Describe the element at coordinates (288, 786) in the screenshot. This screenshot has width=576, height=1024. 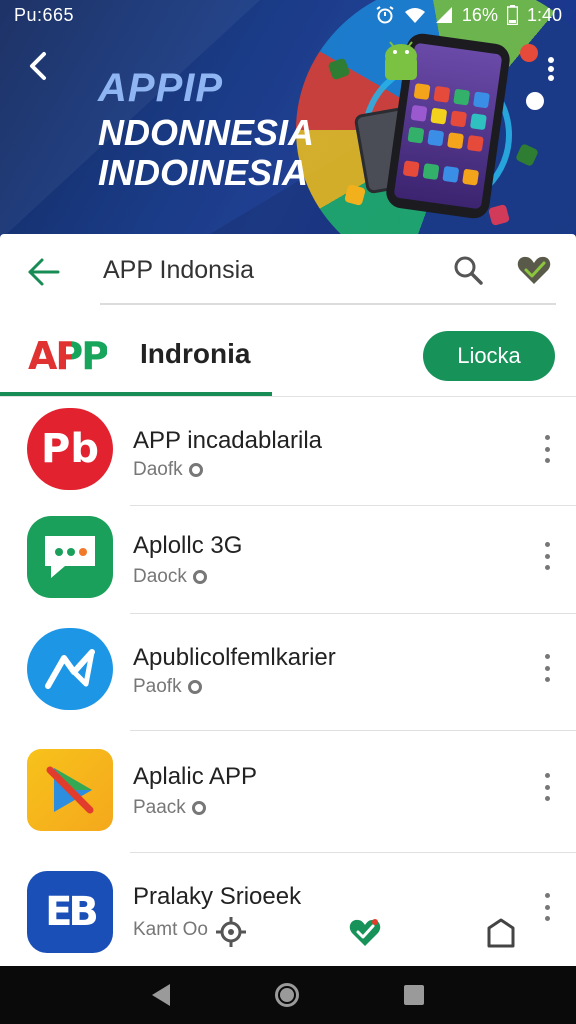
I see `list-item: Aplalic APP Paack` at that location.